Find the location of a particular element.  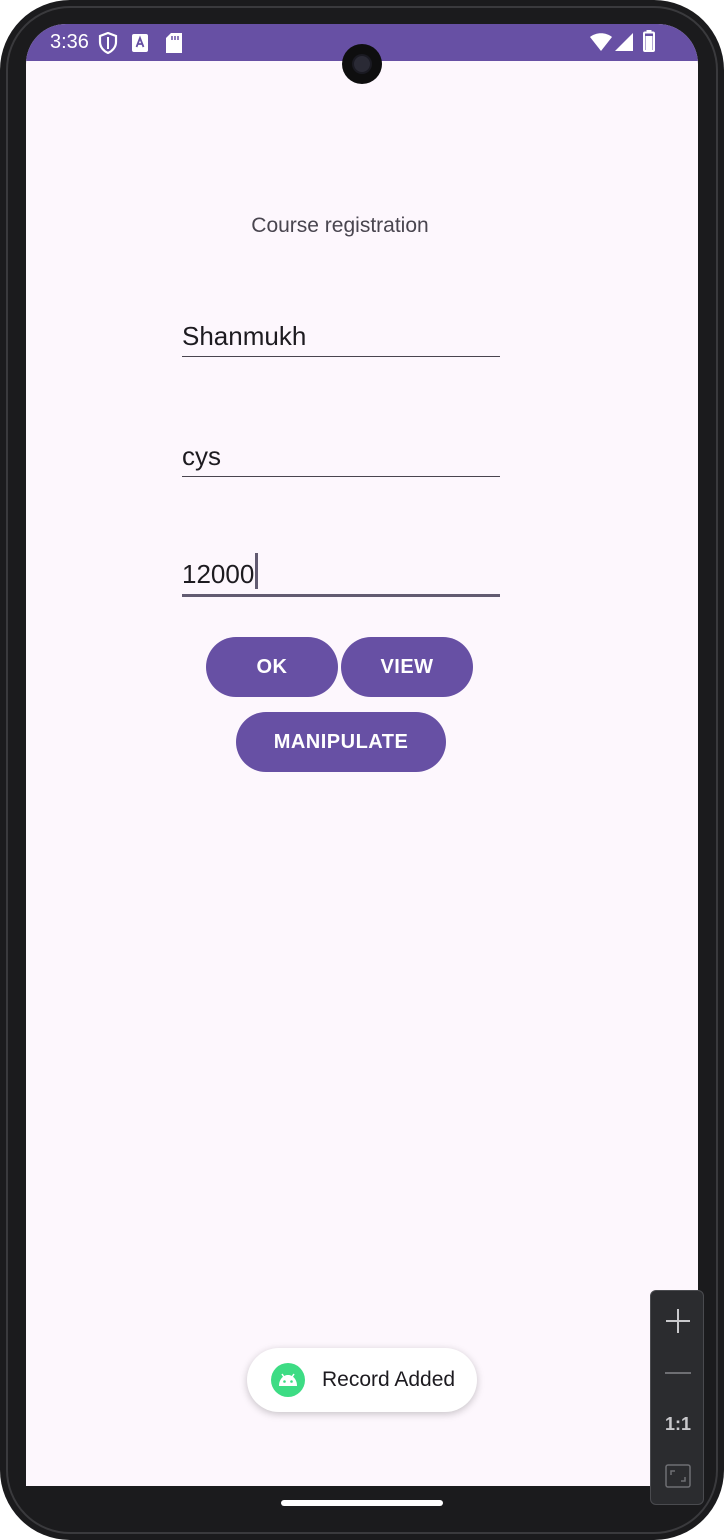

zoom-in-button is located at coordinates (678, 1321).